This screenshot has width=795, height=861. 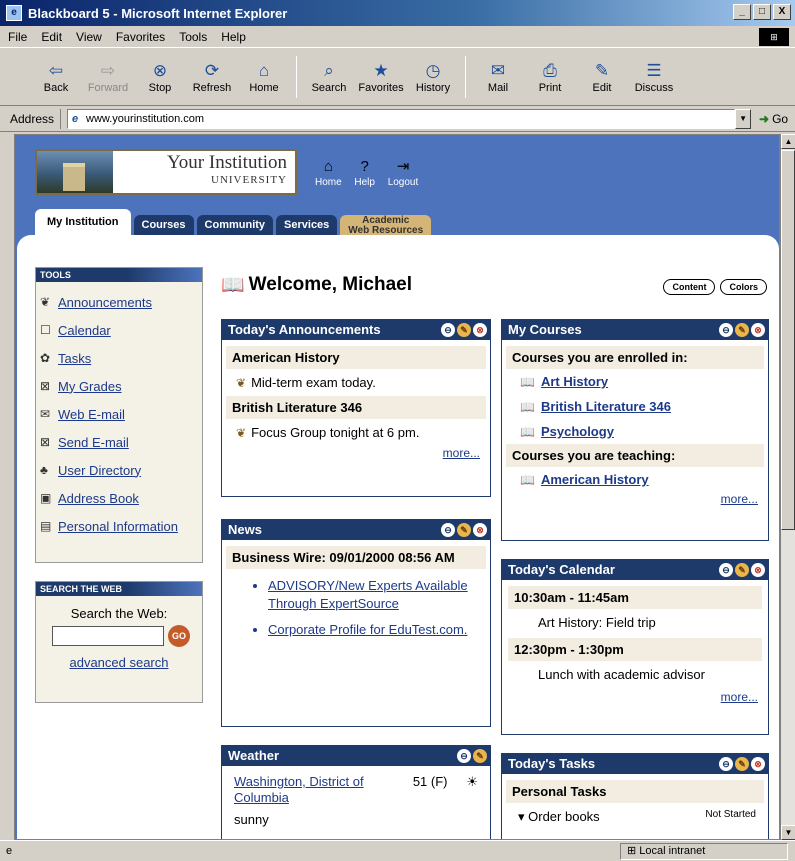 What do you see at coordinates (241, 432) in the screenshot?
I see `announcement-icon: ❦` at bounding box center [241, 432].